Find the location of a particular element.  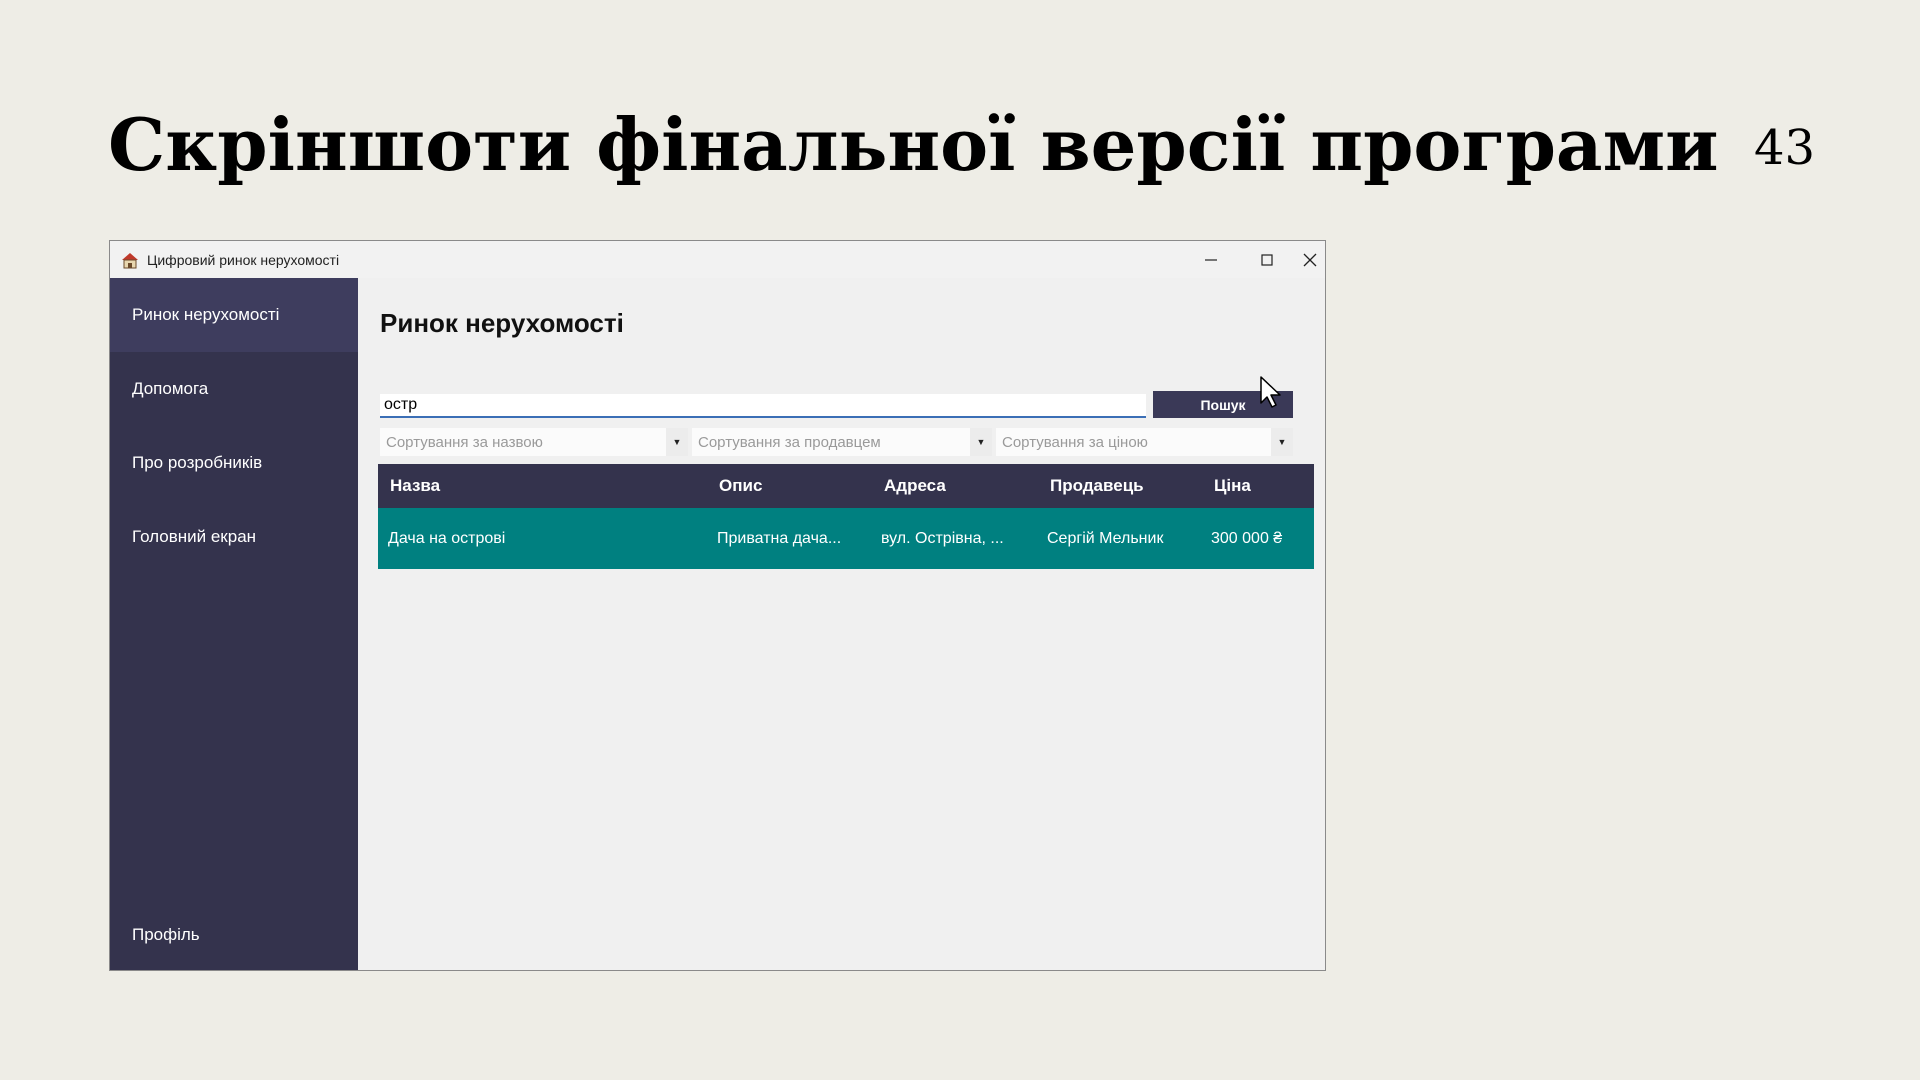

column-header-price: Ціна is located at coordinates (1232, 486).